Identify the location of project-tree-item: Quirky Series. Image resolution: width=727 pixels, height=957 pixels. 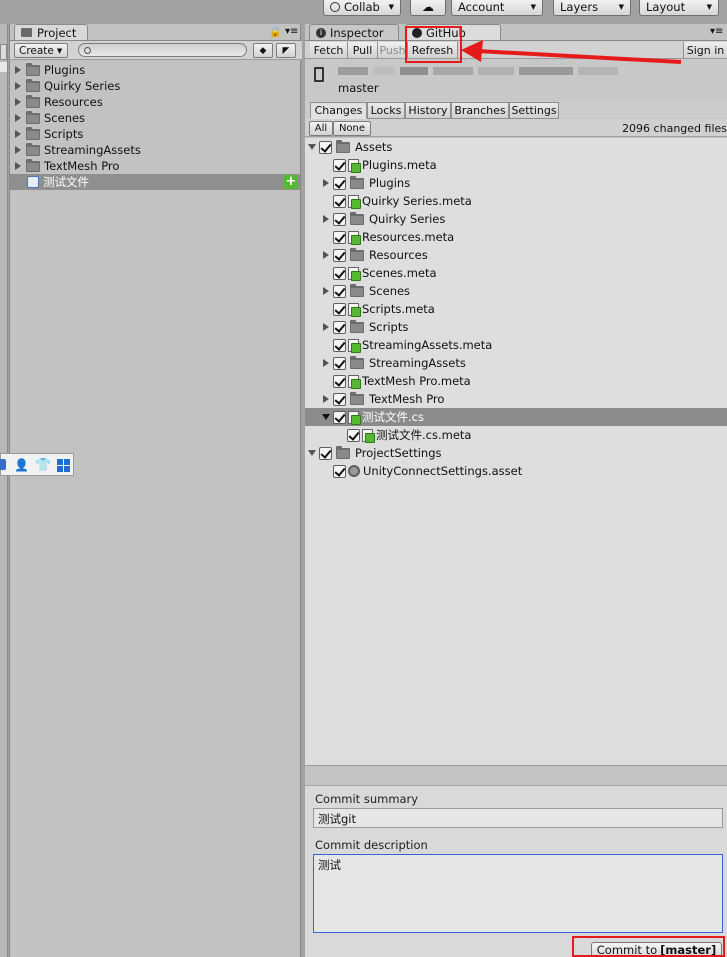
(155, 86).